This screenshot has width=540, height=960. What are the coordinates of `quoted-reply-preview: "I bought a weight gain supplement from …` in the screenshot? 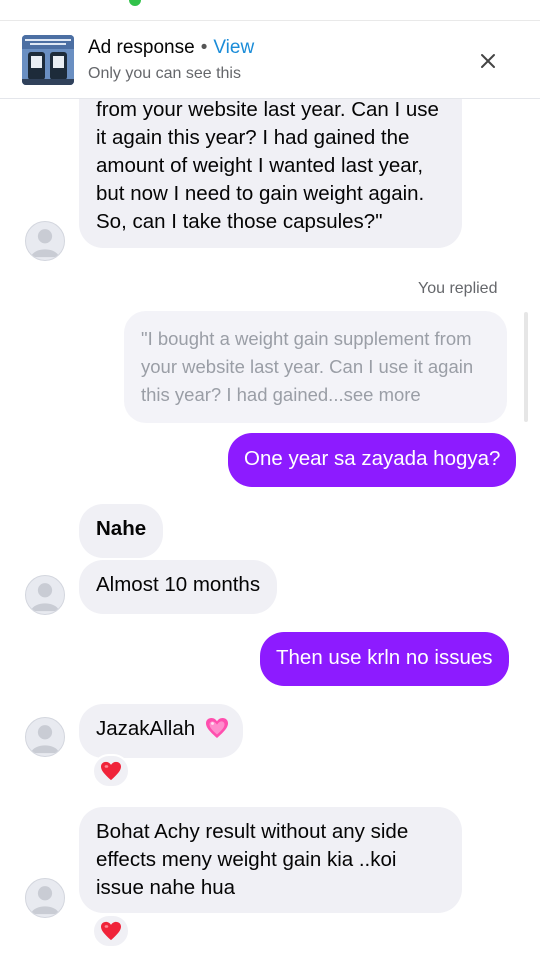 It's located at (315, 367).